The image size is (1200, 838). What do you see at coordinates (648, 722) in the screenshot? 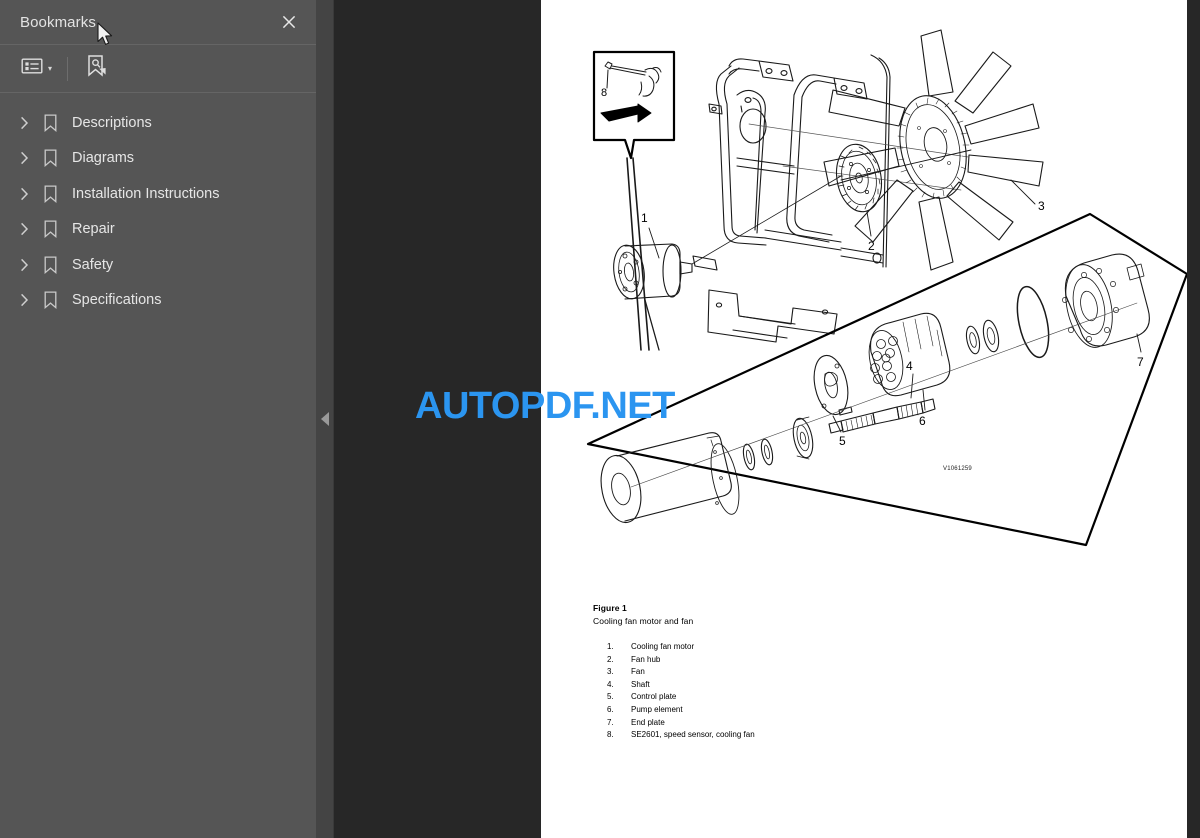
I see `legend-text: End plate` at bounding box center [648, 722].